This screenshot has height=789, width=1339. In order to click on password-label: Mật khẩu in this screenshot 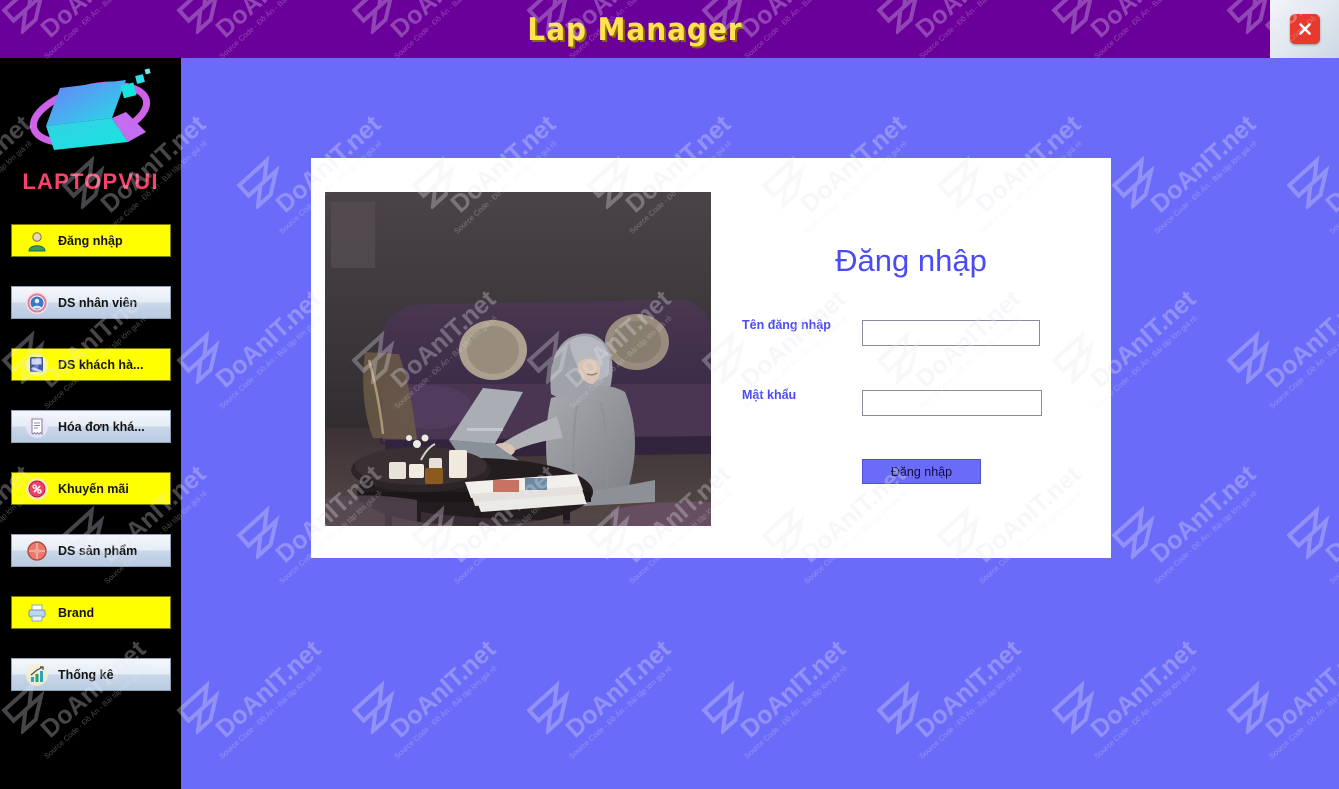, I will do `click(769, 395)`.